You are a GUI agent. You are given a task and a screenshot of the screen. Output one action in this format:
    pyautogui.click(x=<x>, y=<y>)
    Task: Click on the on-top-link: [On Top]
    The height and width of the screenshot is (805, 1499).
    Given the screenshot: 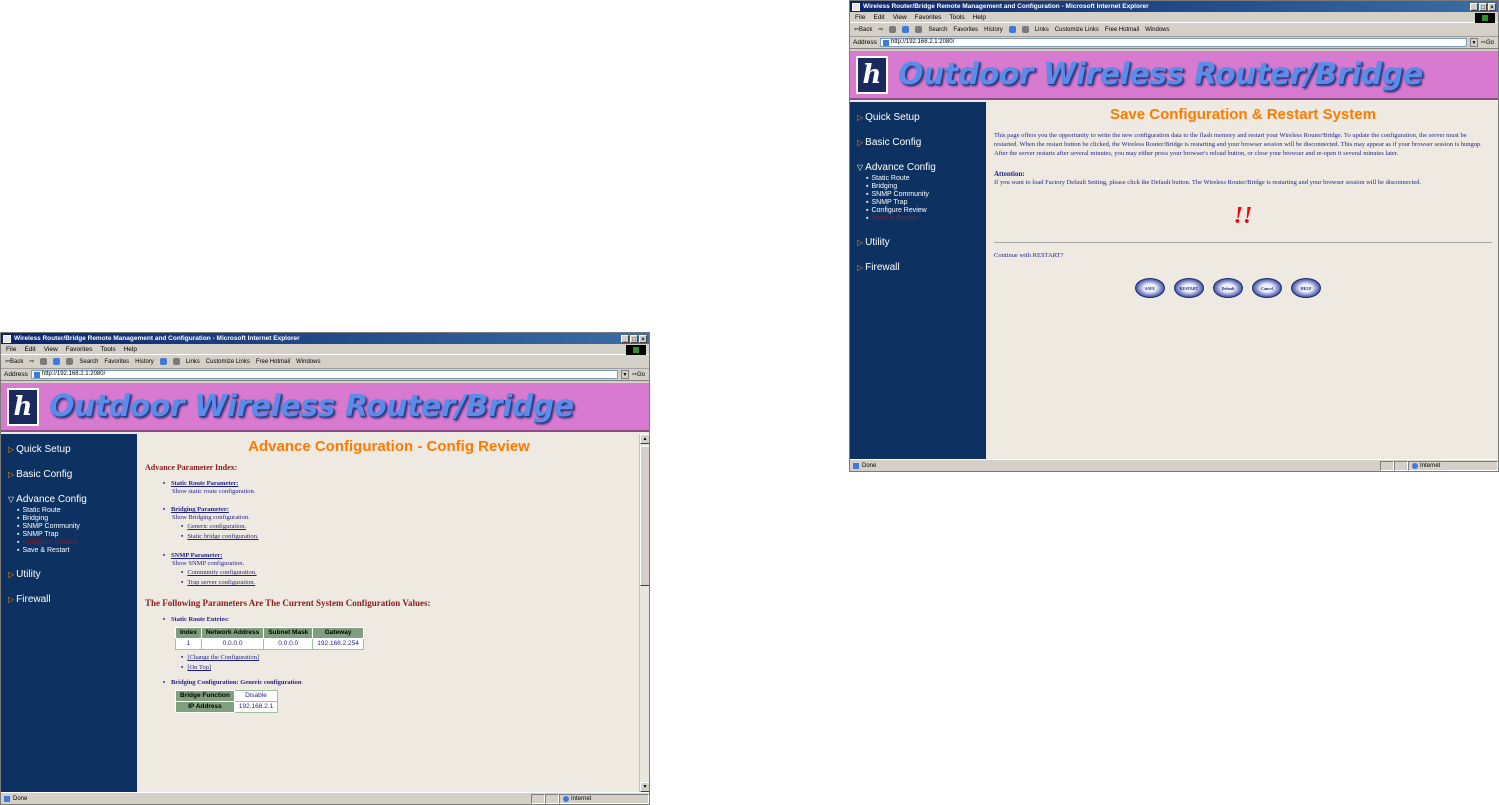 What is the action you would take?
    pyautogui.click(x=199, y=667)
    